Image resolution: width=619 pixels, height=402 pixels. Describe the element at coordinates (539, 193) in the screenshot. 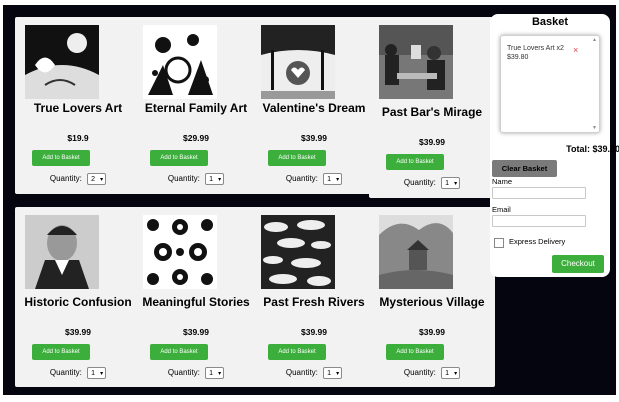

I see `name-field` at that location.